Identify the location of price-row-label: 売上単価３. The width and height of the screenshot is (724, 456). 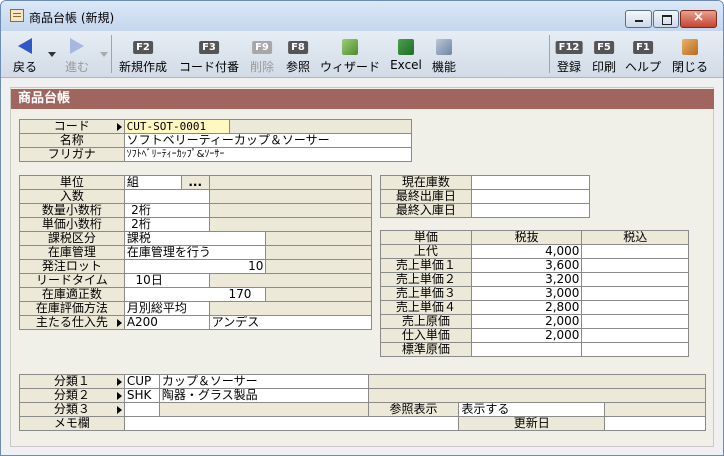
(426, 293).